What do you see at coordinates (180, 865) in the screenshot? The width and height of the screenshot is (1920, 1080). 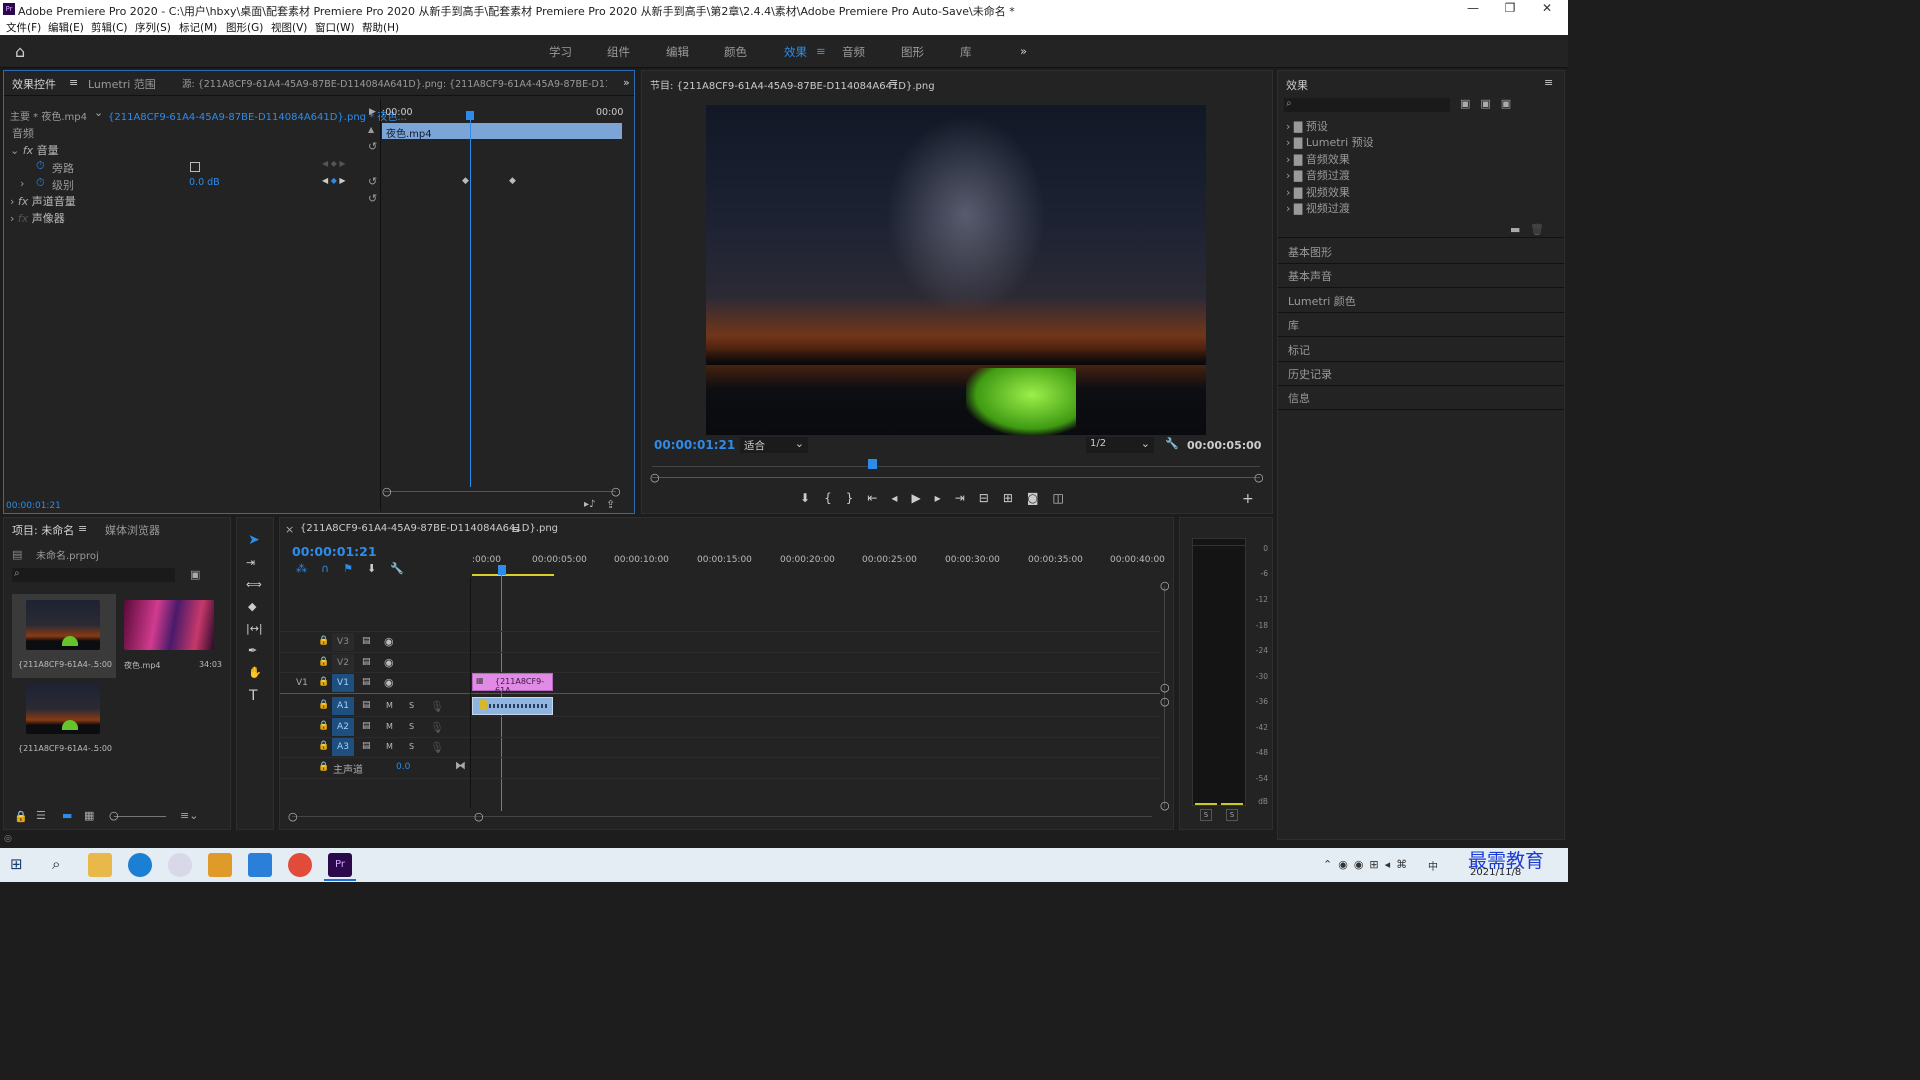 I see `app-icon` at bounding box center [180, 865].